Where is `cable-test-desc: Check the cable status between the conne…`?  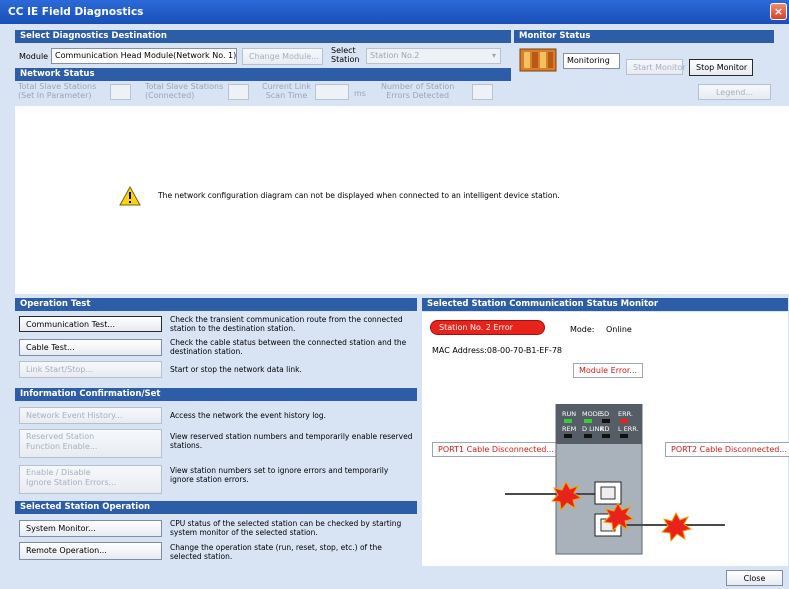 cable-test-desc: Check the cable status between the conne… is located at coordinates (288, 347).